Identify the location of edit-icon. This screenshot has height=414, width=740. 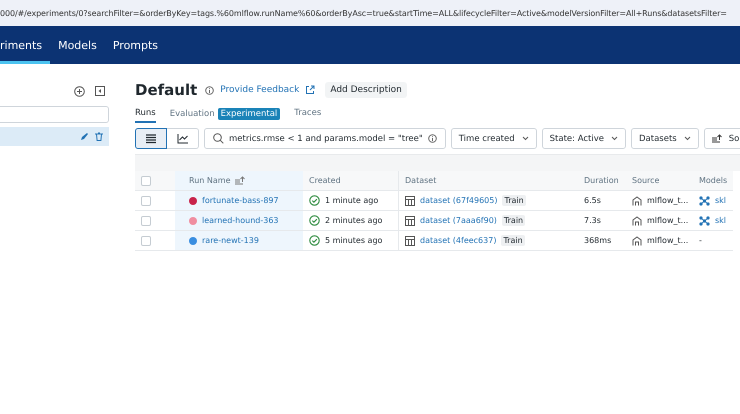
(84, 136).